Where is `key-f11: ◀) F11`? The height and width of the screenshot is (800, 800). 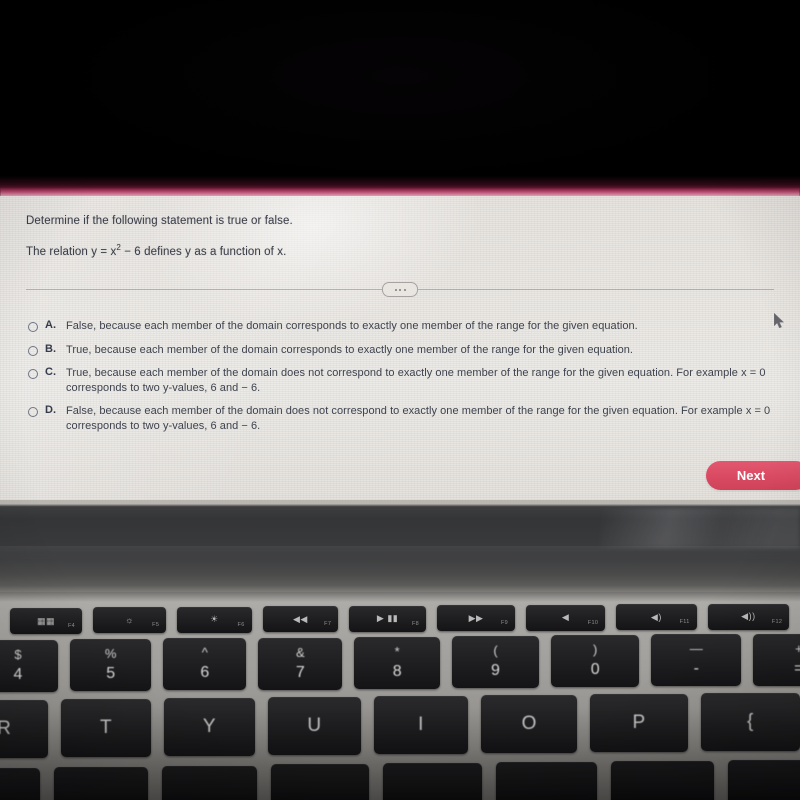 key-f11: ◀) F11 is located at coordinates (656, 617).